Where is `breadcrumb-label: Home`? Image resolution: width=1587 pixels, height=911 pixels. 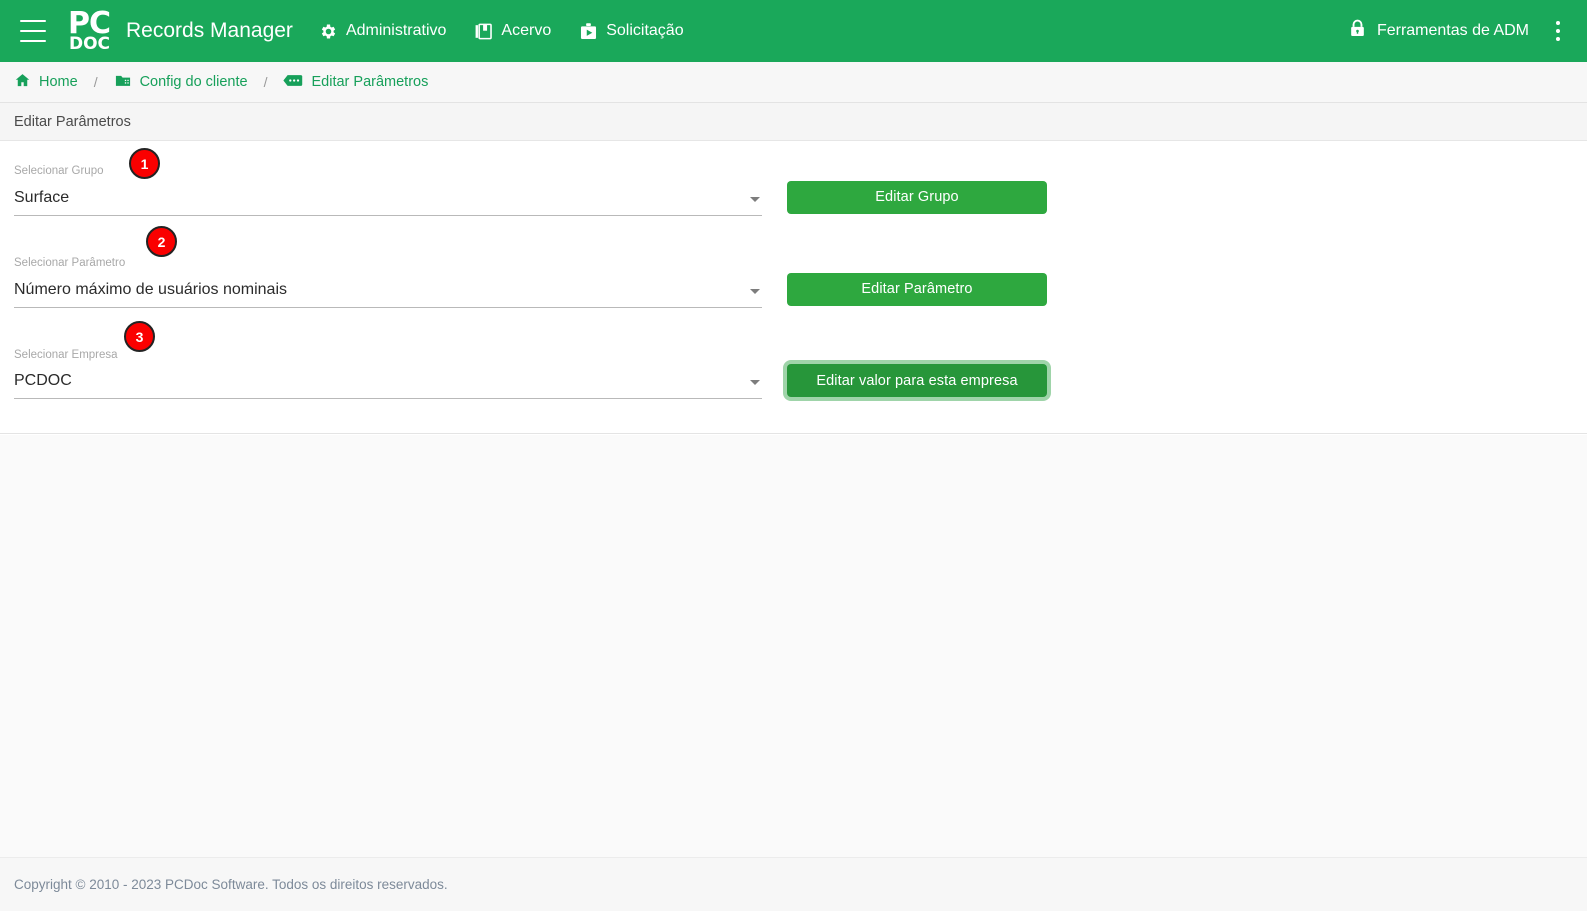 breadcrumb-label: Home is located at coordinates (58, 82).